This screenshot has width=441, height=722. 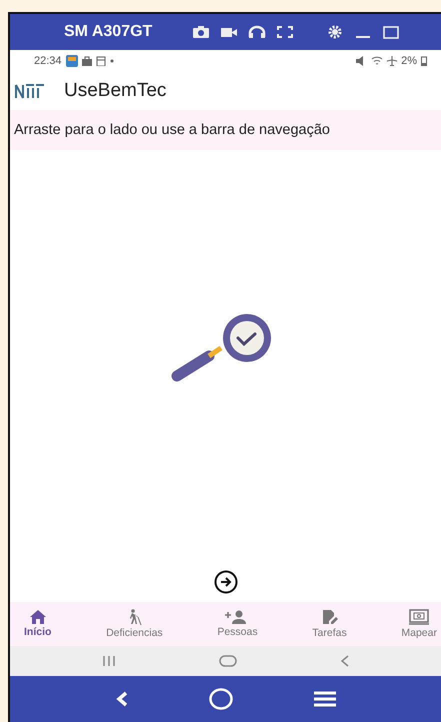 I want to click on wifi-icon, so click(x=377, y=61).